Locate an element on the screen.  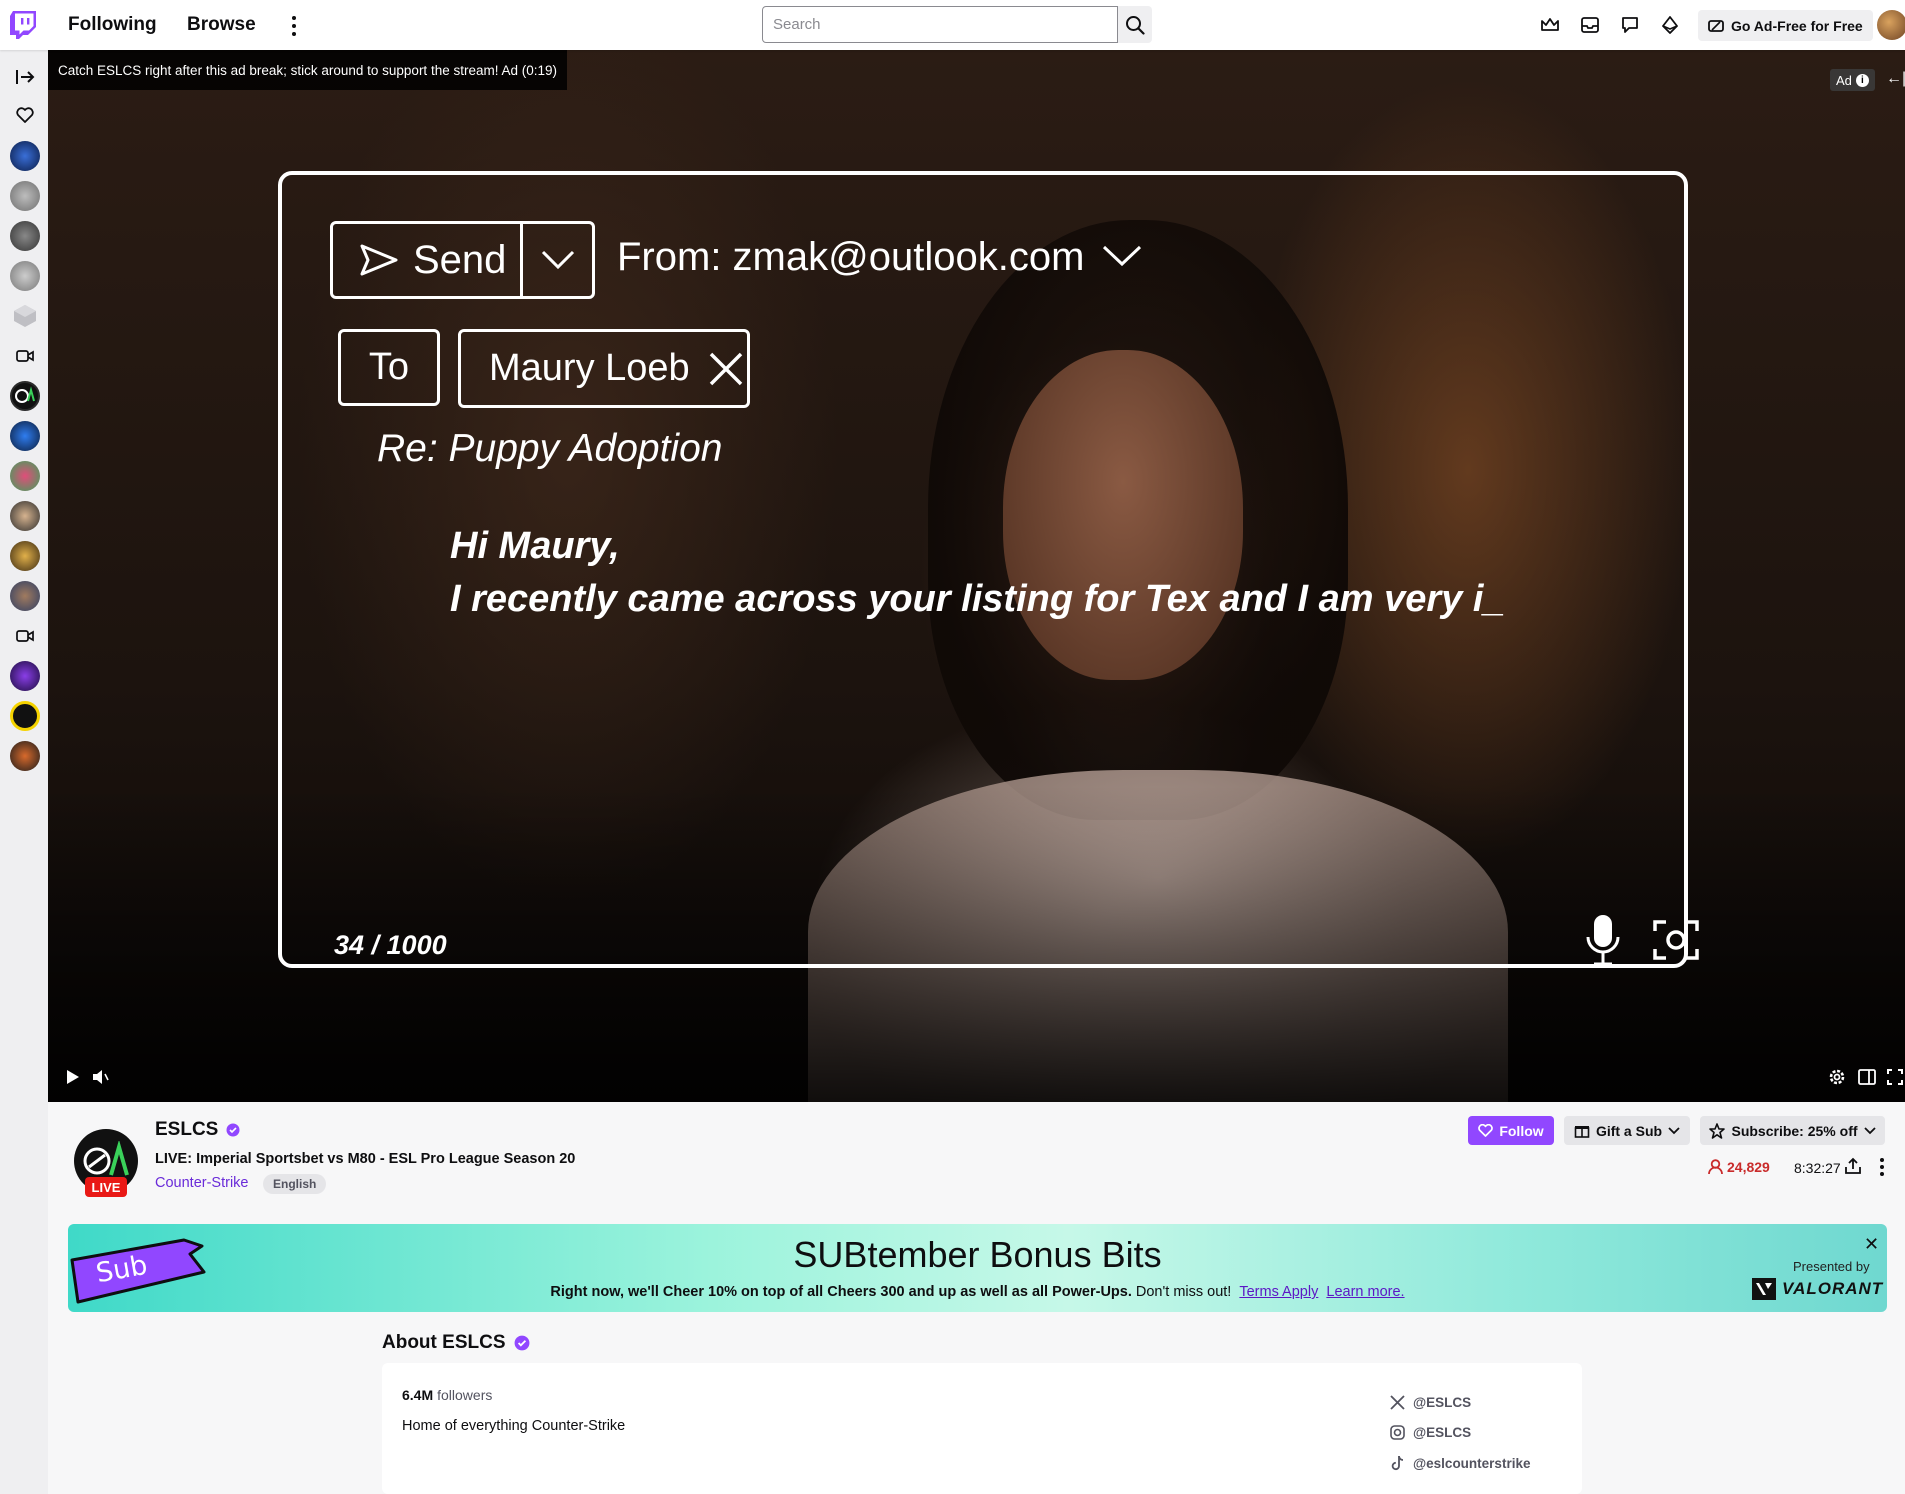
followed-heart-icon is located at coordinates (25, 115).